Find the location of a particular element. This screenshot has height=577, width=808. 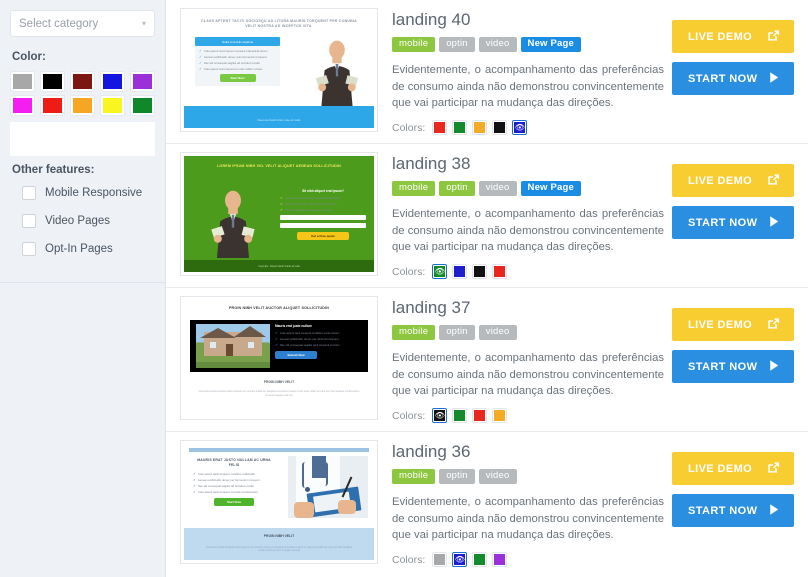

color-swatch-yellow is located at coordinates (112, 105).